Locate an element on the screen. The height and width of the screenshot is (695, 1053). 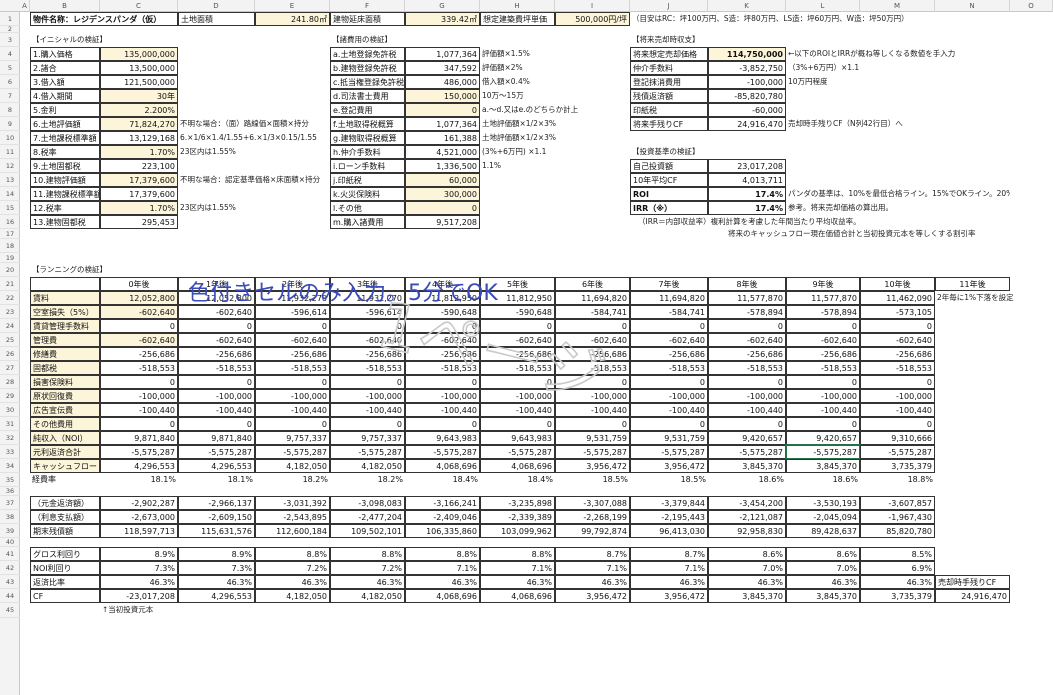
invest-note-1: パンダの基準は、10%を最低合格ライン。15%でOKライン。20%で全力購入 is located at coordinates (898, 194).